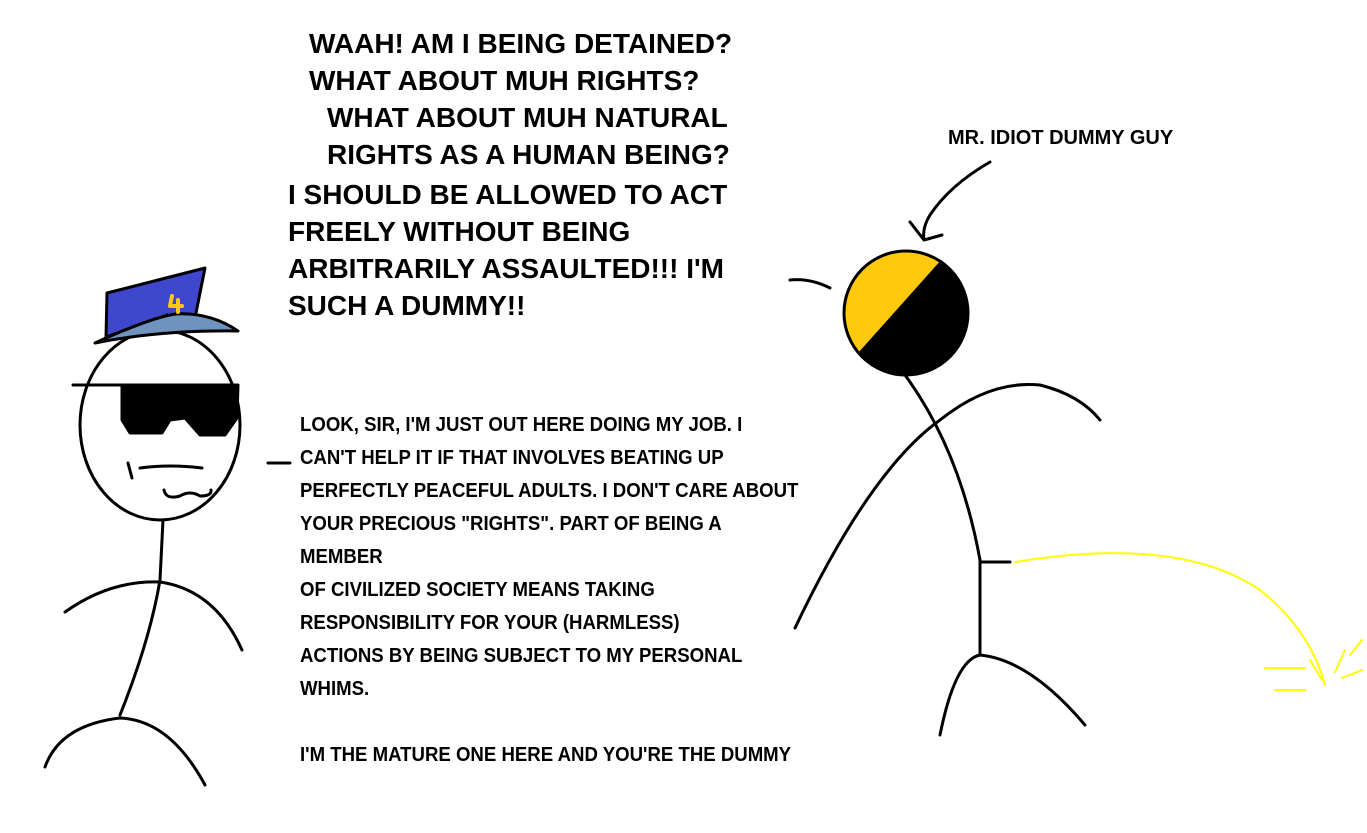 The image size is (1367, 833). I want to click on protester-speech-line: WHAT ABOUT MUH NATURAL, so click(527, 117).